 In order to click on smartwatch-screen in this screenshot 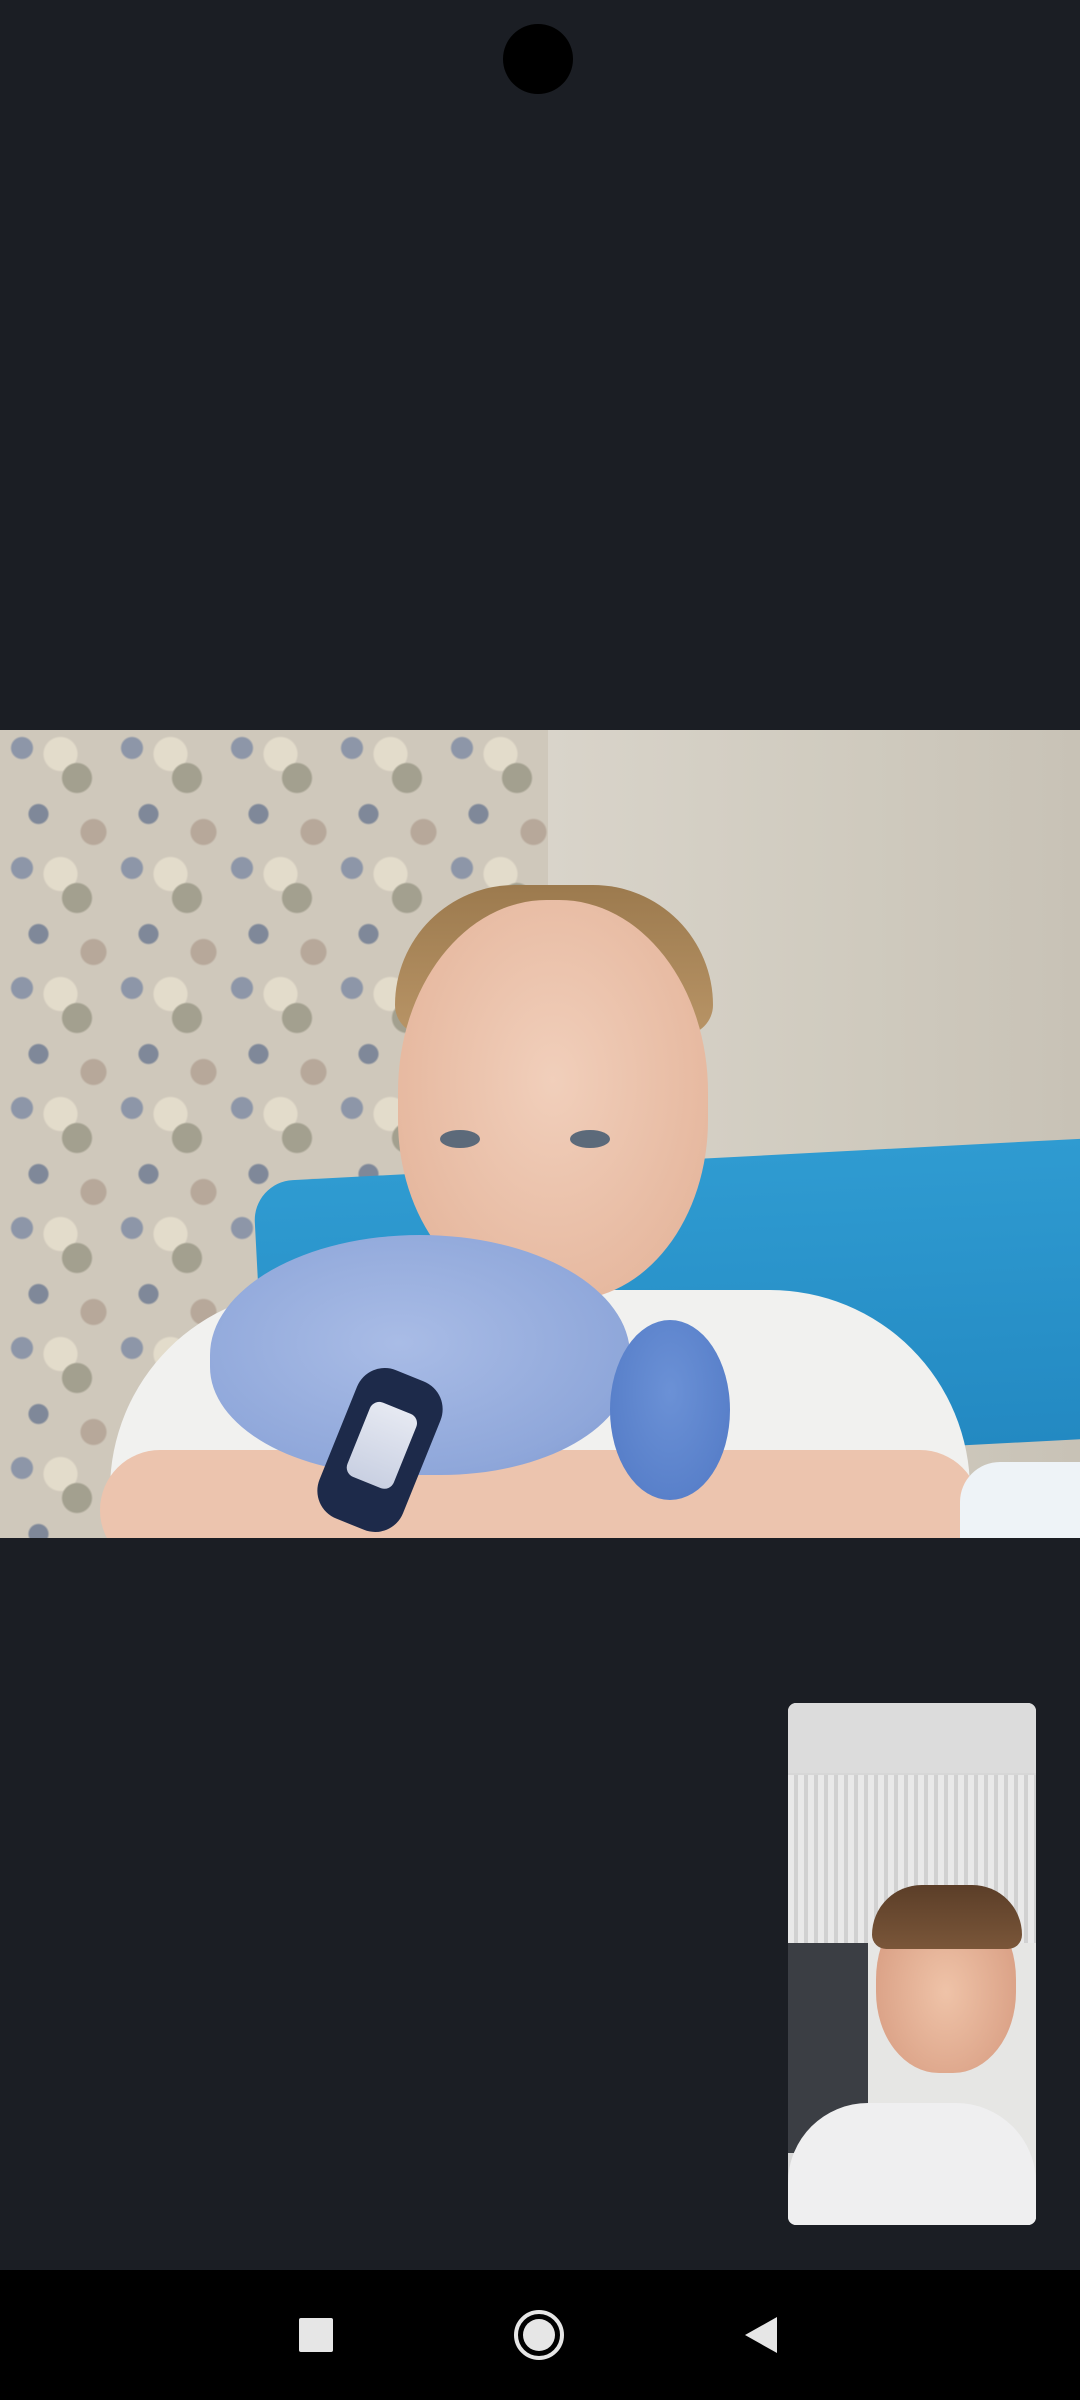, I will do `click(382, 1445)`.